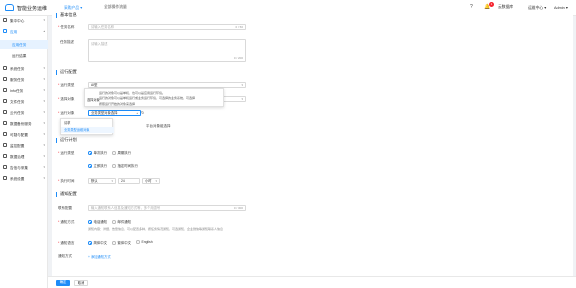  I want to click on database-icon, so click(5, 123).